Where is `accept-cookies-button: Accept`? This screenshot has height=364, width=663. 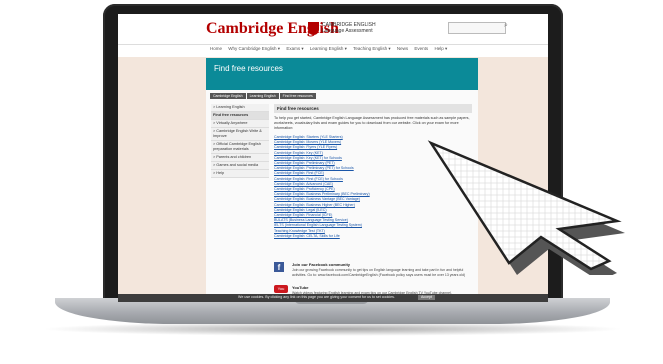 accept-cookies-button: Accept is located at coordinates (426, 297).